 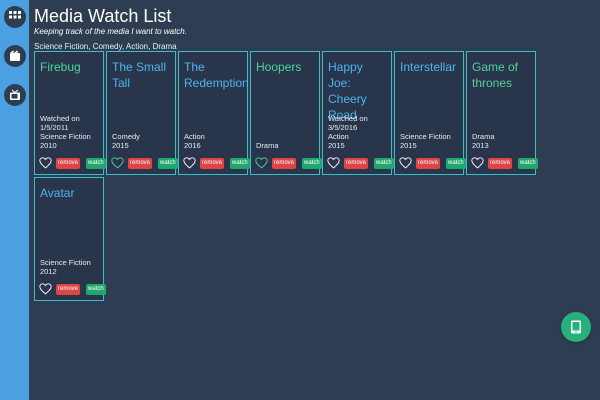 What do you see at coordinates (105, 46) in the screenshot?
I see `genre-list: Science Fiction, Comedy, Action, Drama` at bounding box center [105, 46].